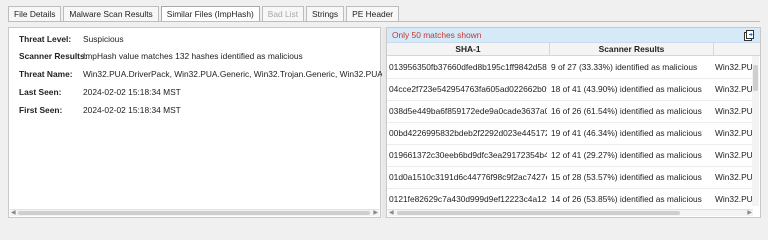  What do you see at coordinates (283, 13) in the screenshot?
I see `tab-bad-list: Bad List` at bounding box center [283, 13].